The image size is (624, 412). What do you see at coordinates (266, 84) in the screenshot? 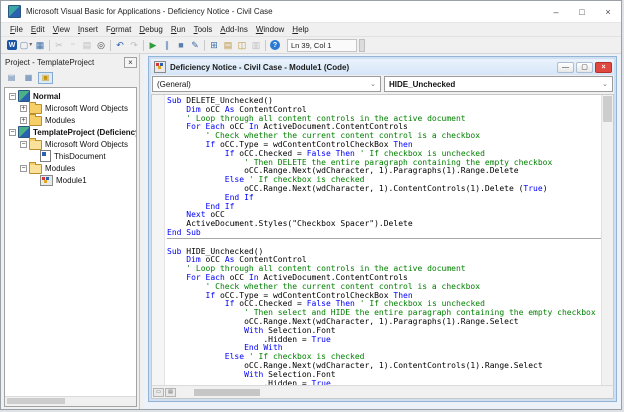
I see `object-dropdown: (General) ⌄` at bounding box center [266, 84].